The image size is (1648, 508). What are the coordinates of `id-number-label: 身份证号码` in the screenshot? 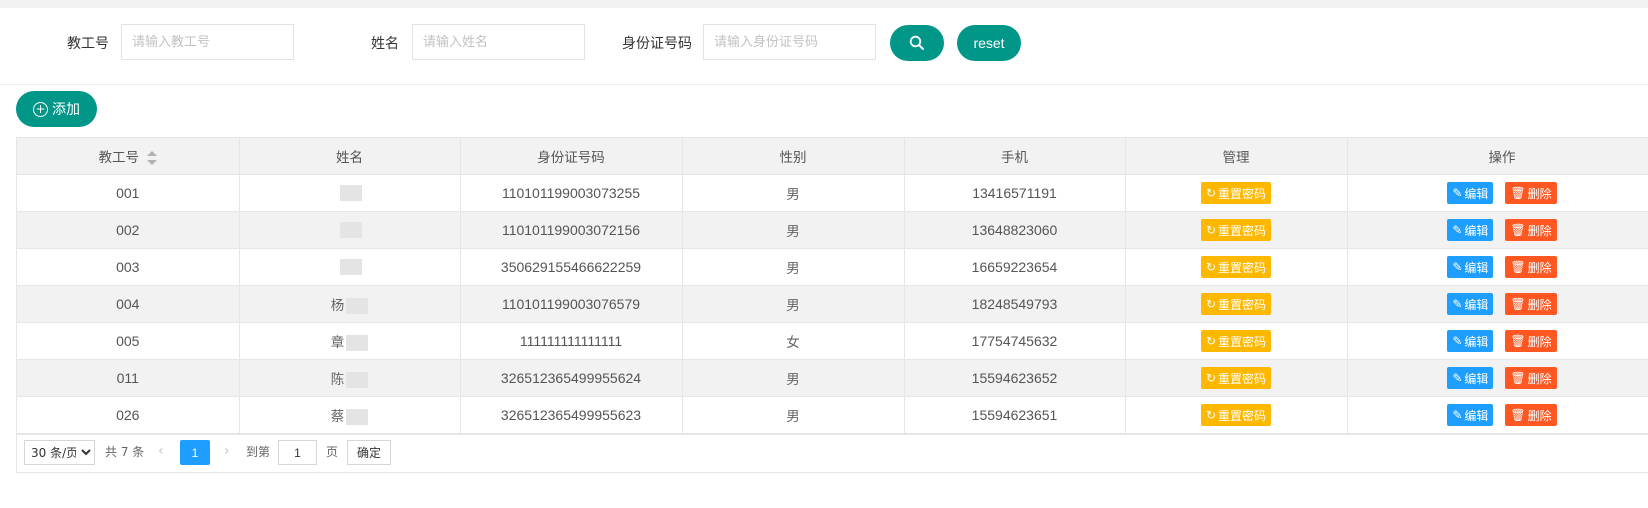 It's located at (657, 44).